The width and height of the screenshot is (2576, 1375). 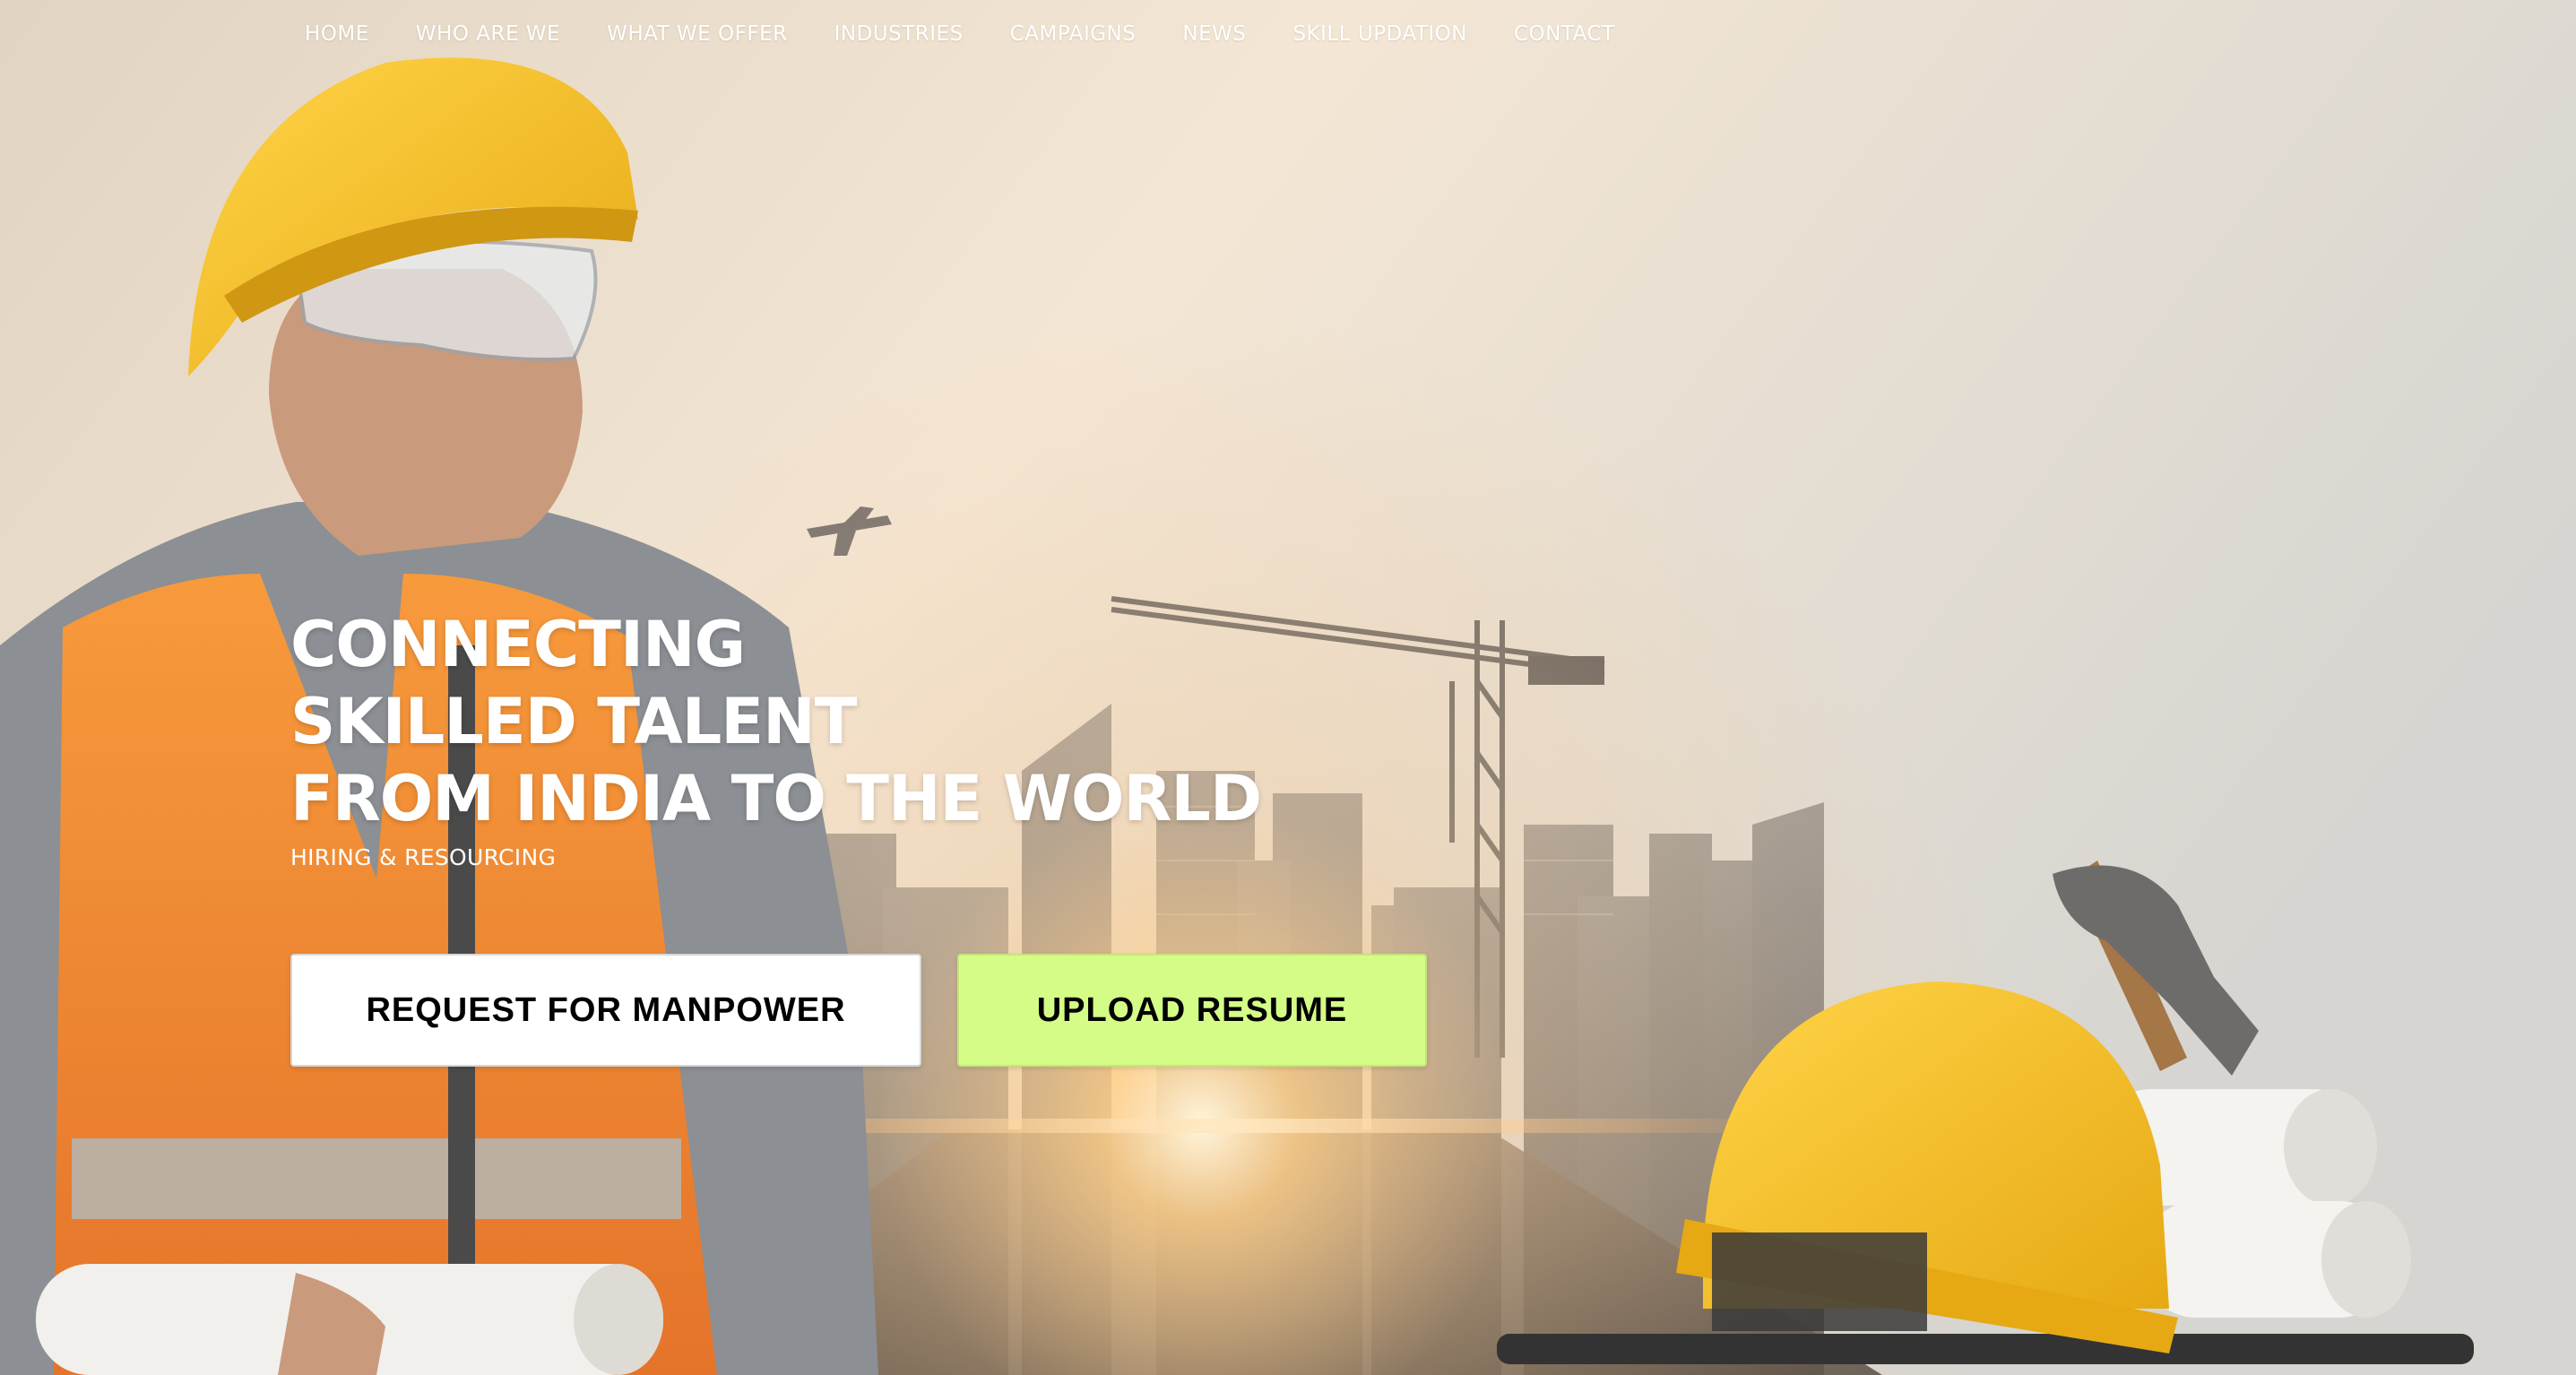 I want to click on nav-item-skill-updation: SKILL UPDATION, so click(x=1379, y=34).